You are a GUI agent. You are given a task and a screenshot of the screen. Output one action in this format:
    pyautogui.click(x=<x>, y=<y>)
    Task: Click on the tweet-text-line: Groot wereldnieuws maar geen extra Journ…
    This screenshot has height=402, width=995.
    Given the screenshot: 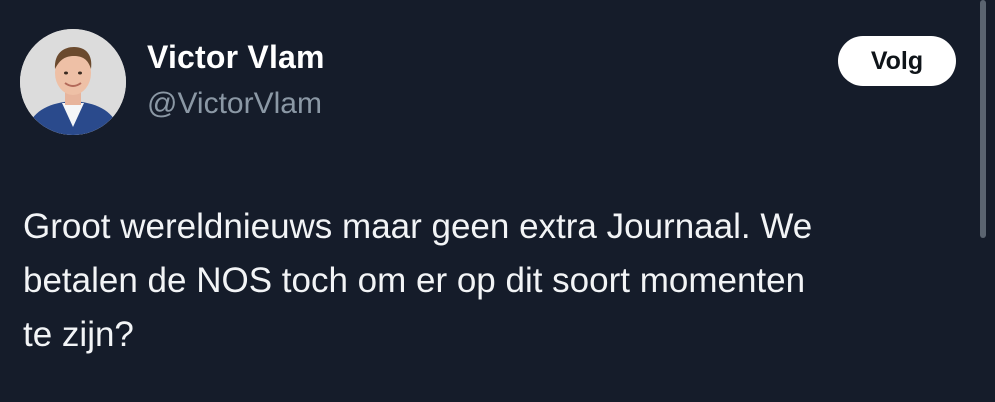 What is the action you would take?
    pyautogui.click(x=418, y=226)
    